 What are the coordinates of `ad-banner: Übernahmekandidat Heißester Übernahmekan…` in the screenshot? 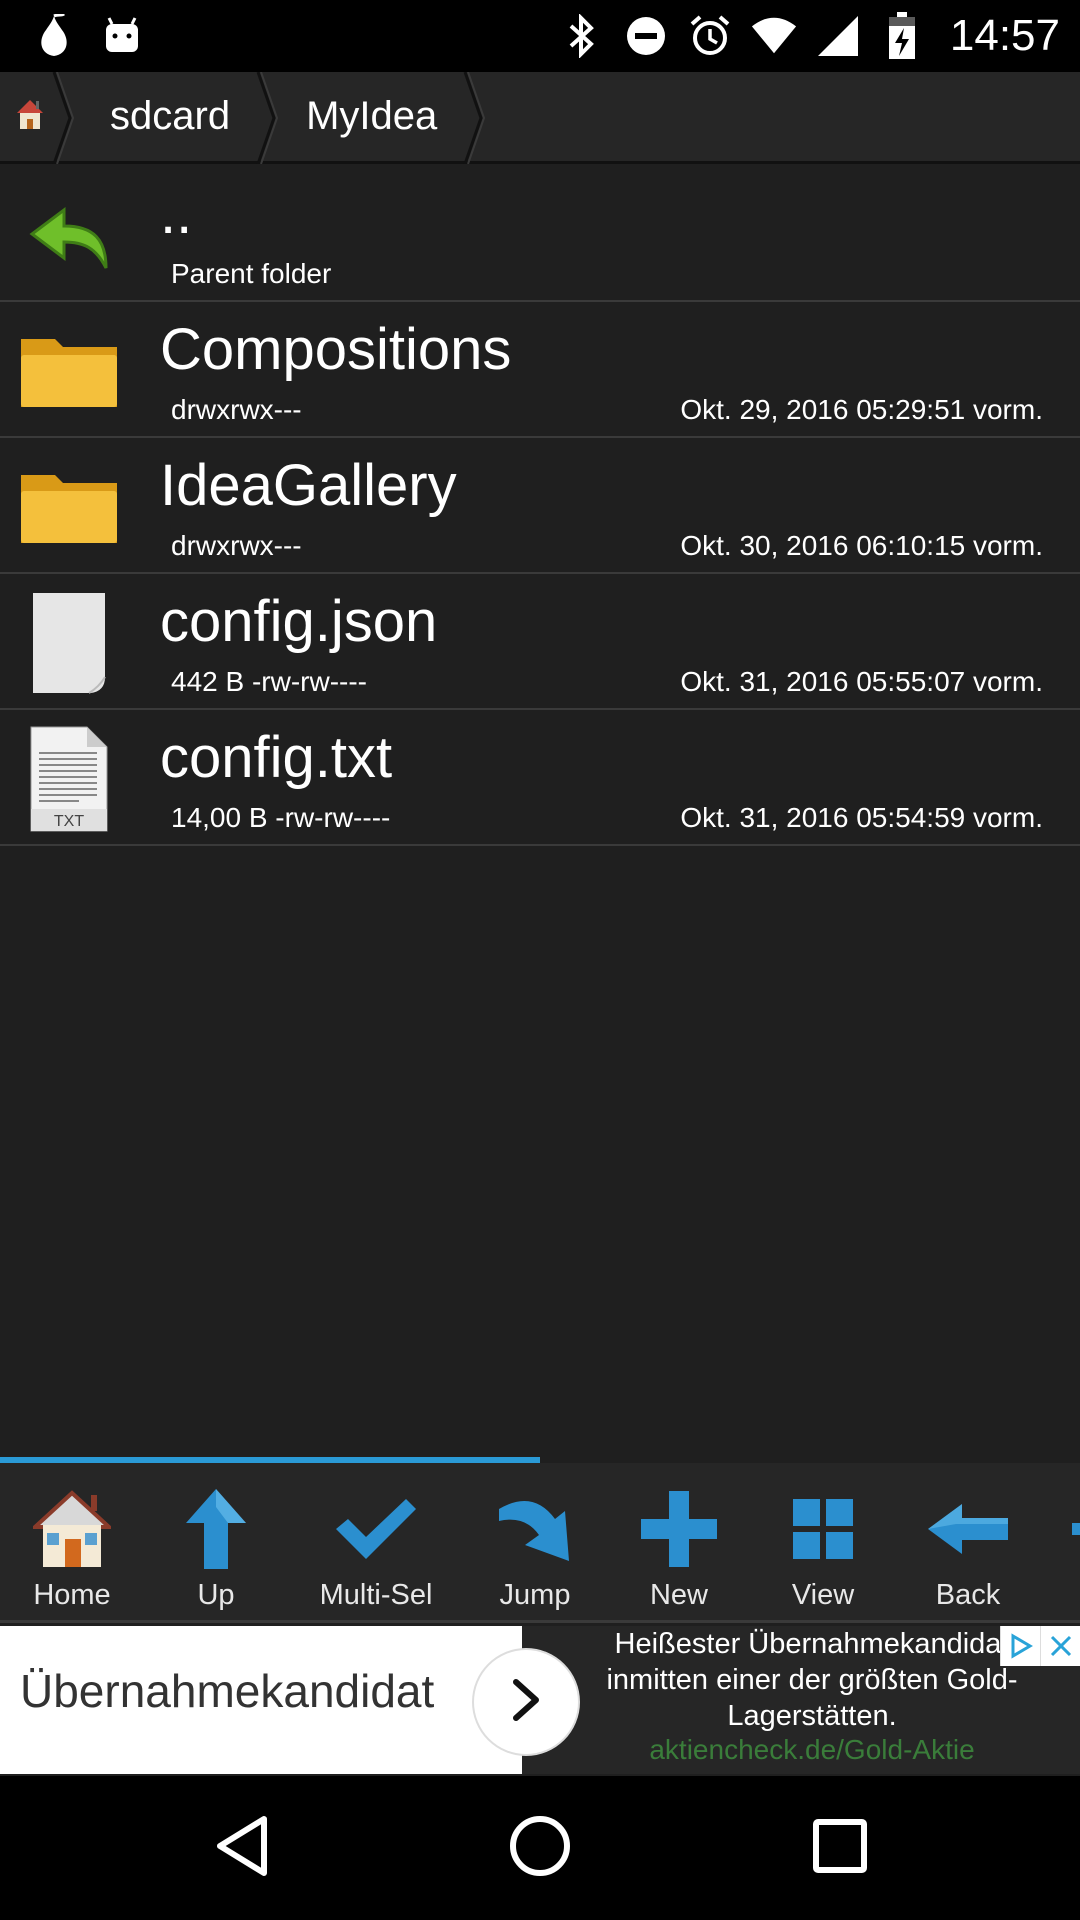 It's located at (540, 1700).